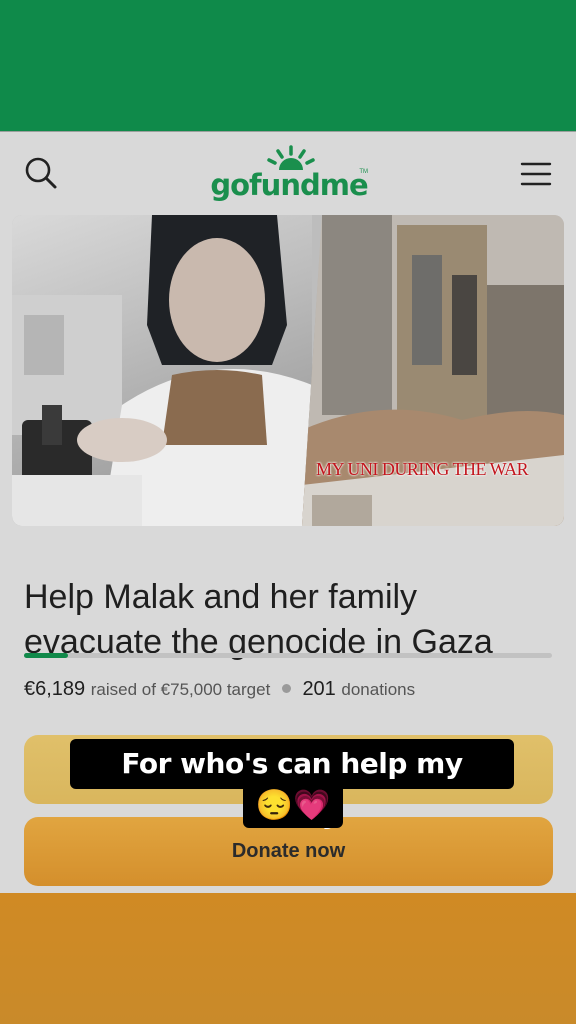  Describe the element at coordinates (289, 185) in the screenshot. I see `logo-text: gofundme` at that location.